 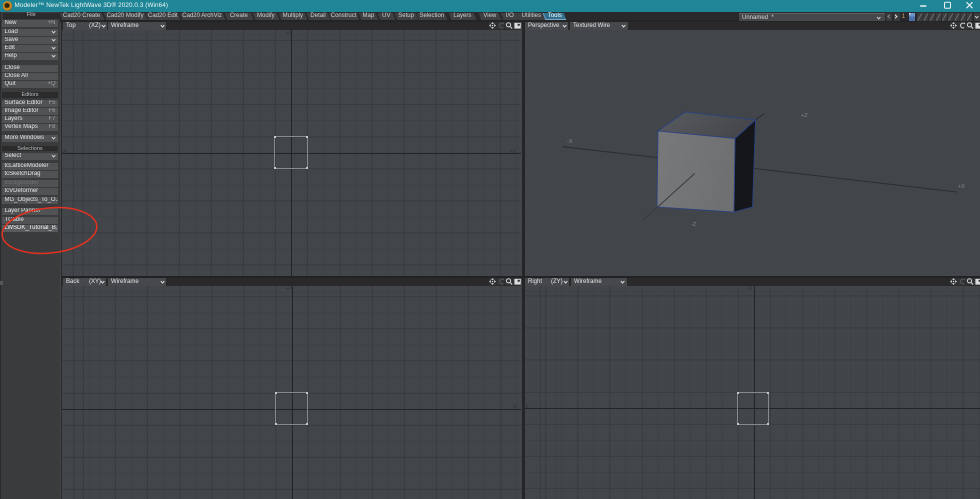 I want to click on svg-text: -X, so click(x=570, y=142).